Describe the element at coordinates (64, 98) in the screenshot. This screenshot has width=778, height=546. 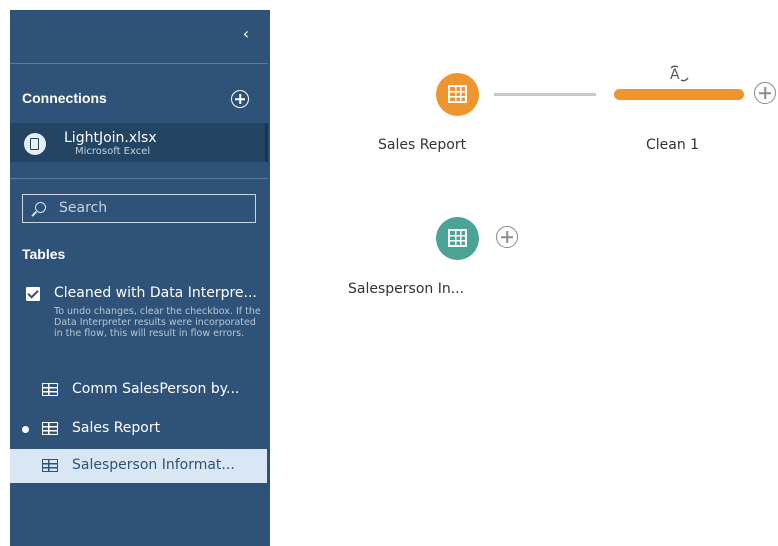
I see `connections-header: Connections` at that location.